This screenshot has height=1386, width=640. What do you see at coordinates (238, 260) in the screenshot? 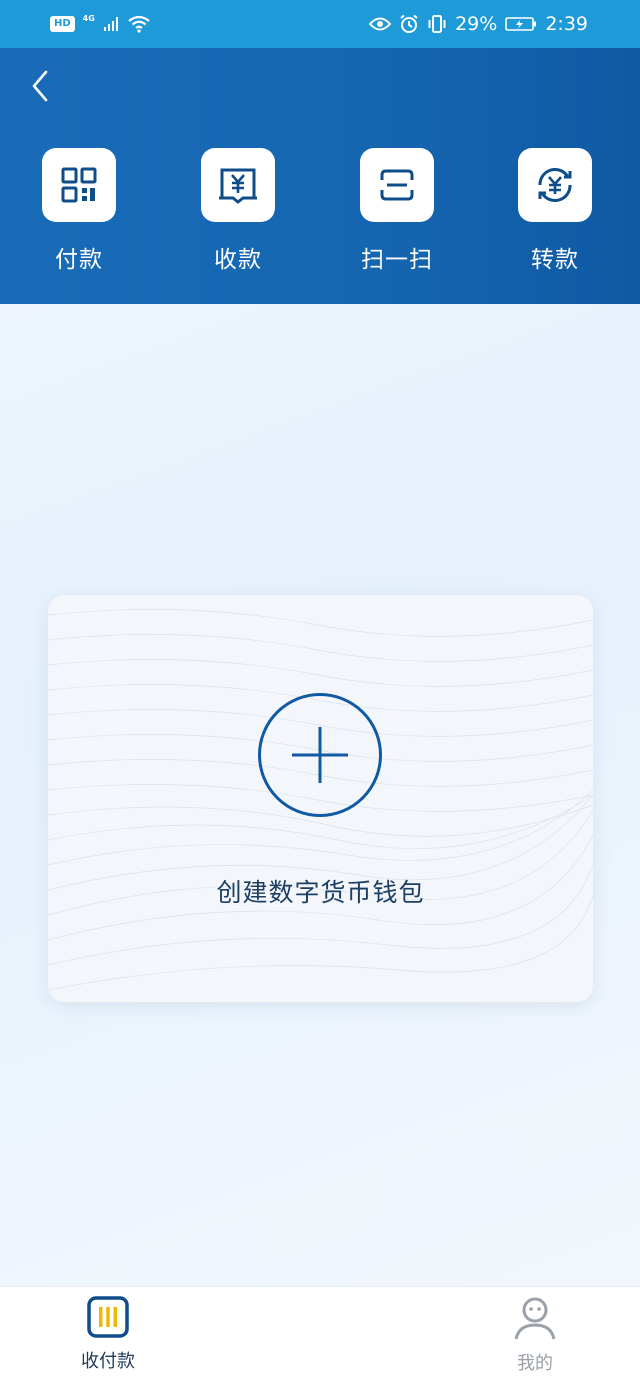
I see `receive-label: 收款` at bounding box center [238, 260].